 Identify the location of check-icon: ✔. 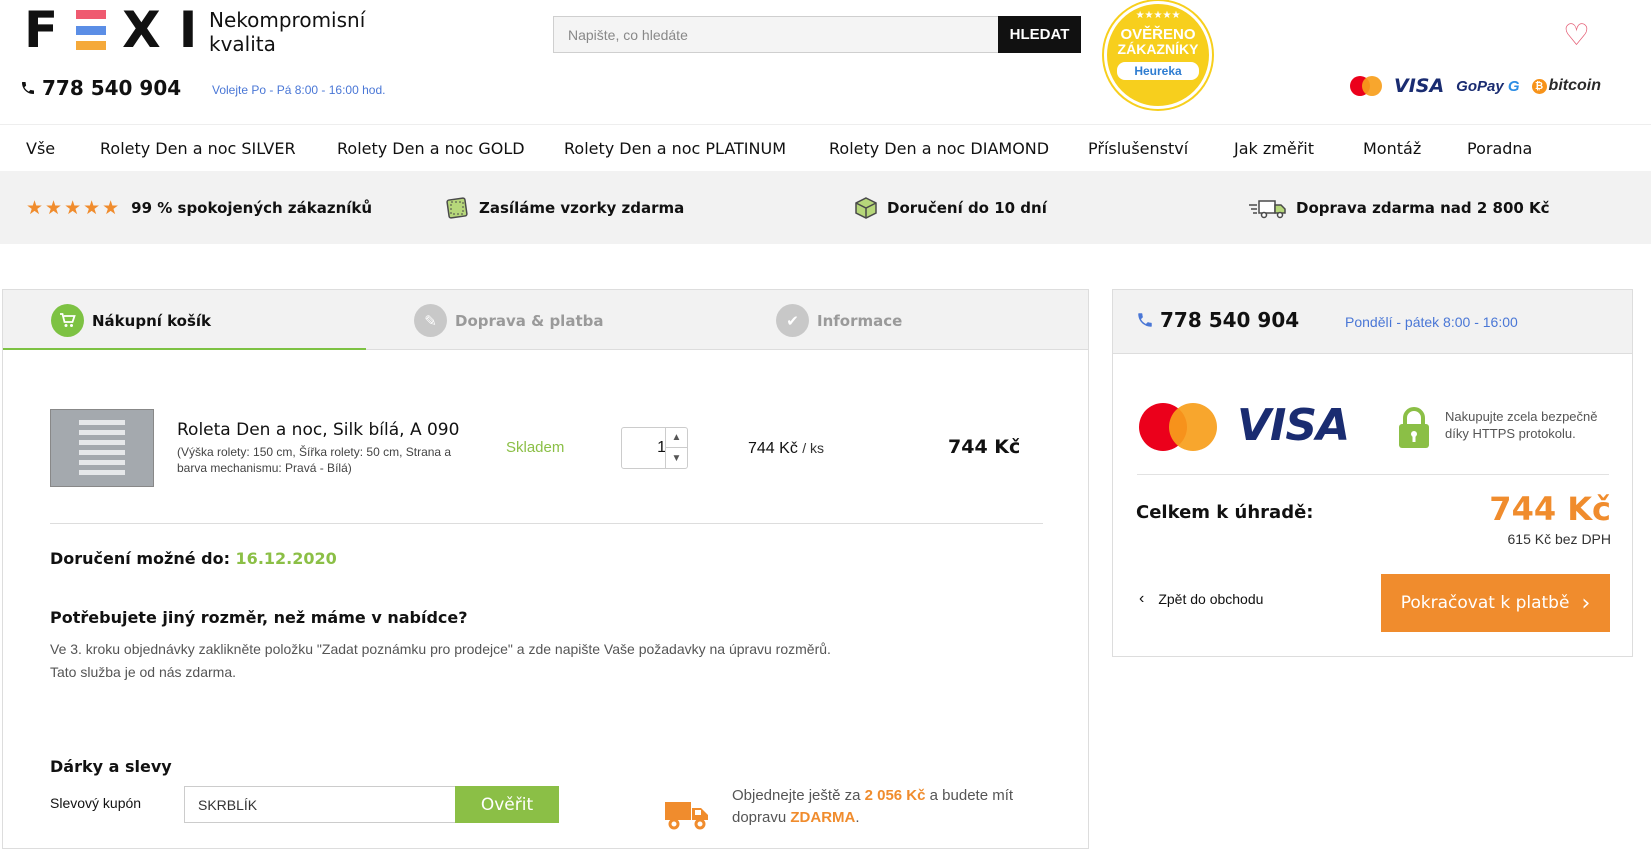
(792, 320).